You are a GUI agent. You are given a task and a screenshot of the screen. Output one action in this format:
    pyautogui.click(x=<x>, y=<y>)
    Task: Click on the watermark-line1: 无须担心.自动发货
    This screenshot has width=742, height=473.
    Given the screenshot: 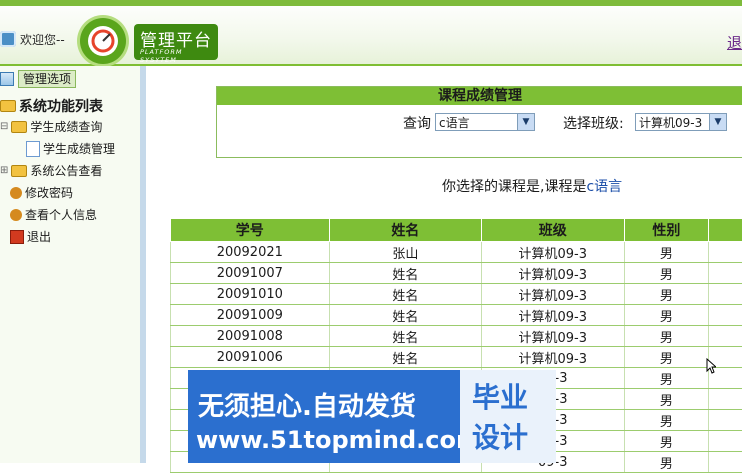 What is the action you would take?
    pyautogui.click(x=307, y=404)
    